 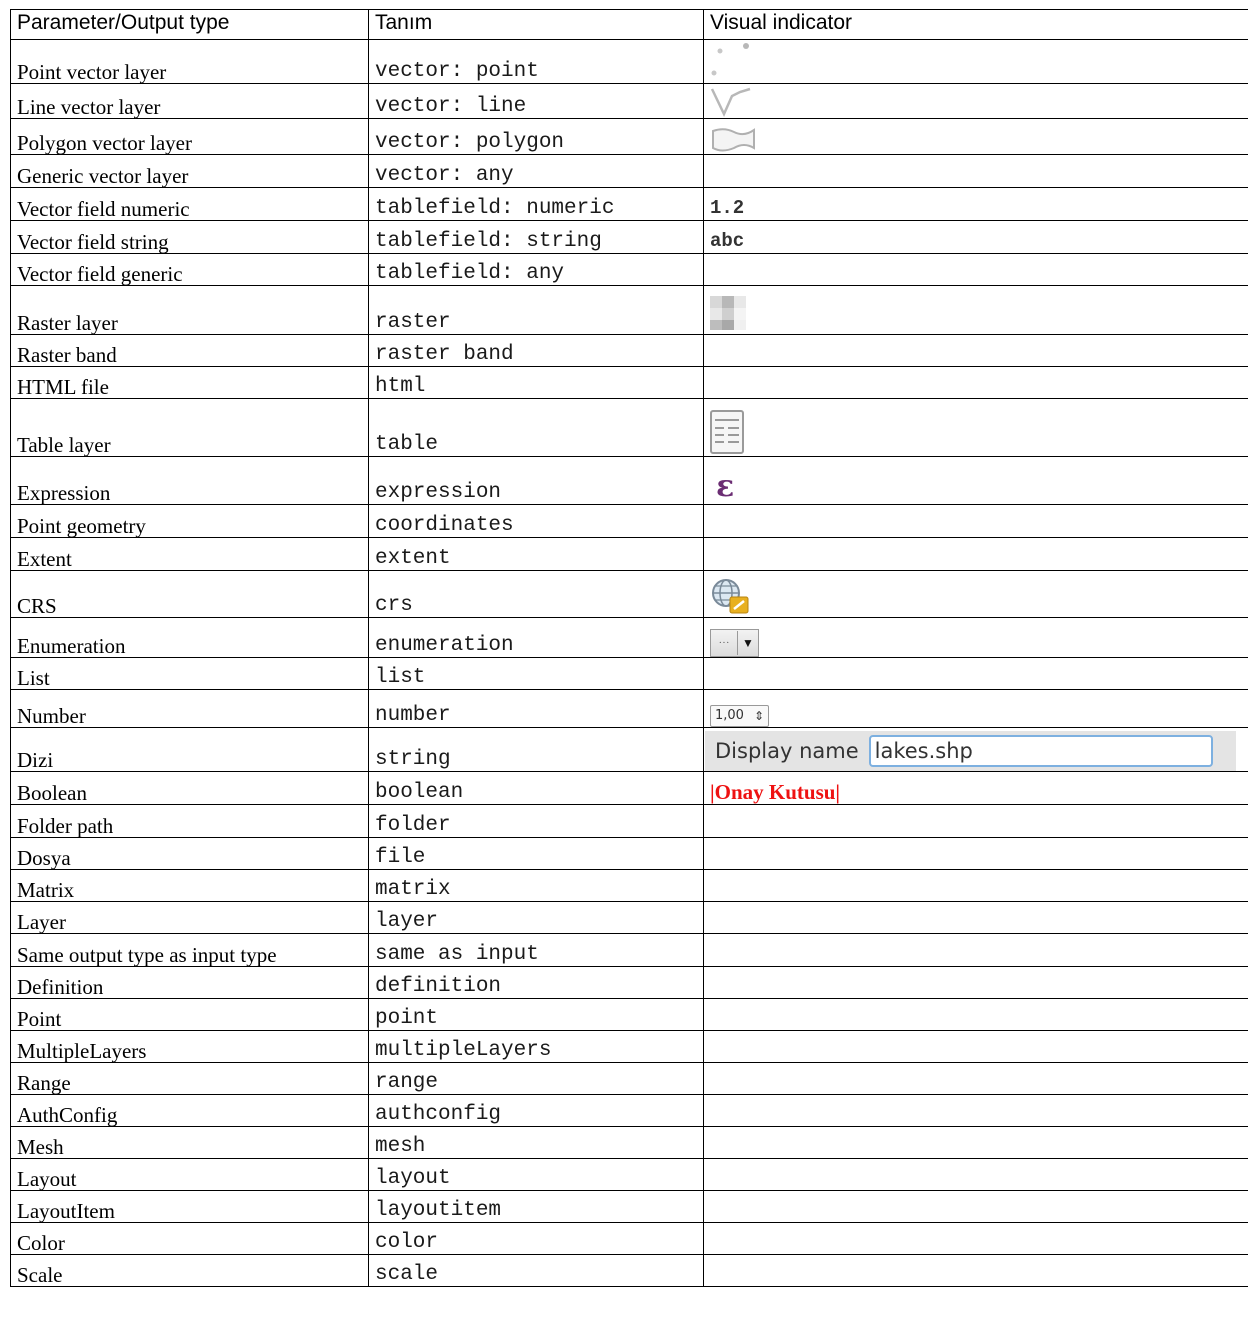 I want to click on param-code: raster band, so click(x=536, y=350).